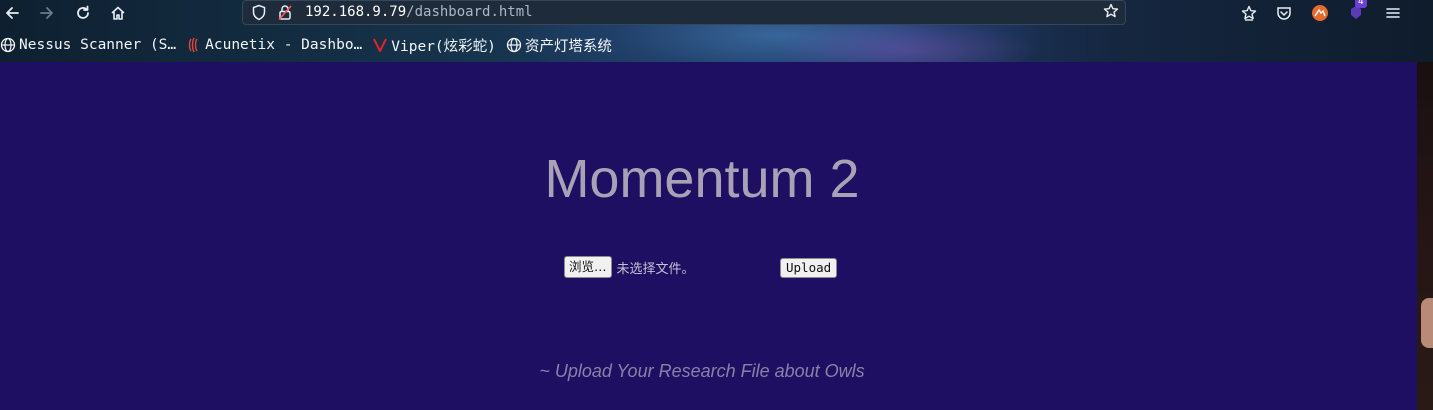 This screenshot has height=410, width=1433. I want to click on extension-icon, so click(1320, 13).